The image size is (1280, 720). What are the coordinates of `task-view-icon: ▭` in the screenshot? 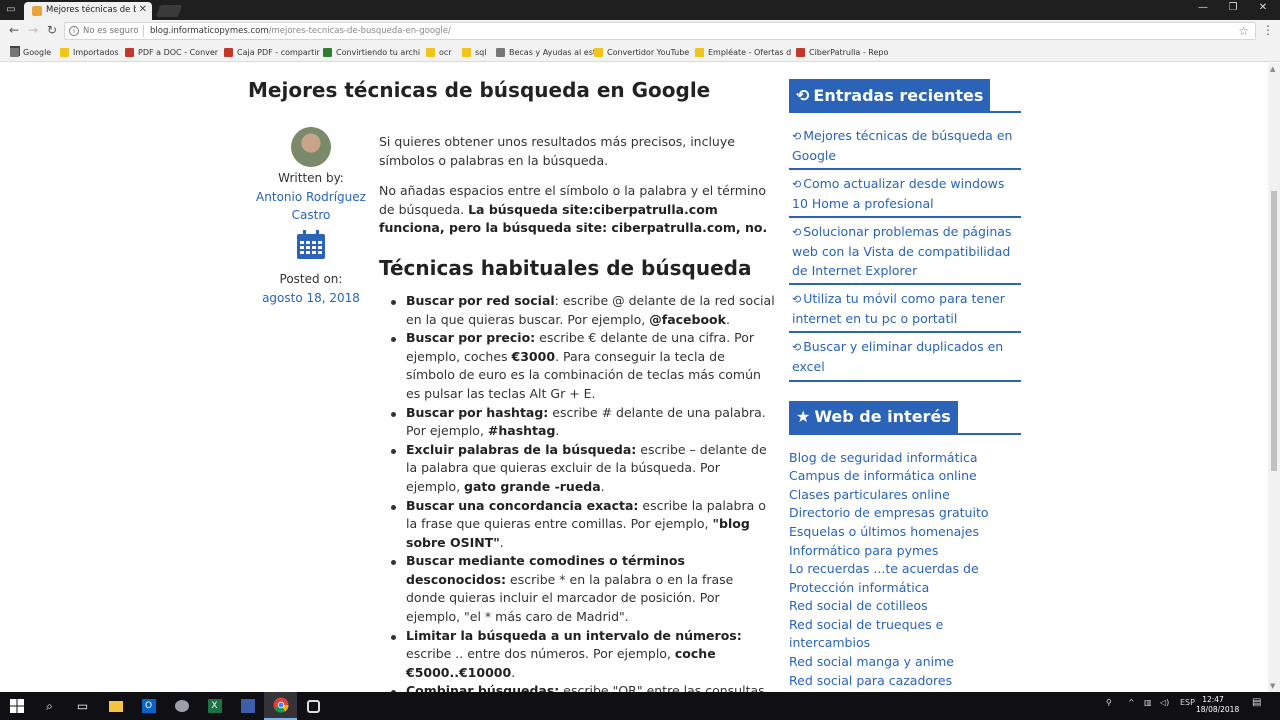 It's located at (82, 706).